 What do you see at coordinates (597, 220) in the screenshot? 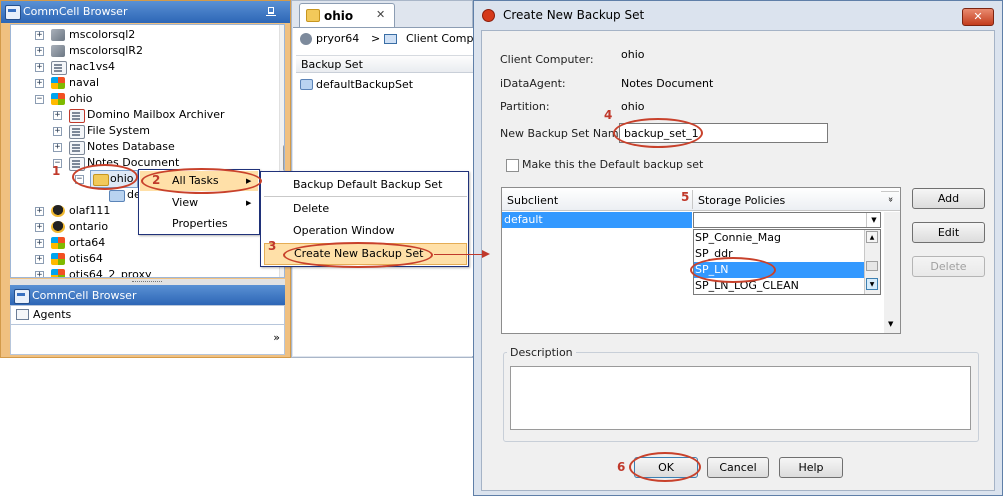
I see `subclient-cell-default: default` at bounding box center [597, 220].